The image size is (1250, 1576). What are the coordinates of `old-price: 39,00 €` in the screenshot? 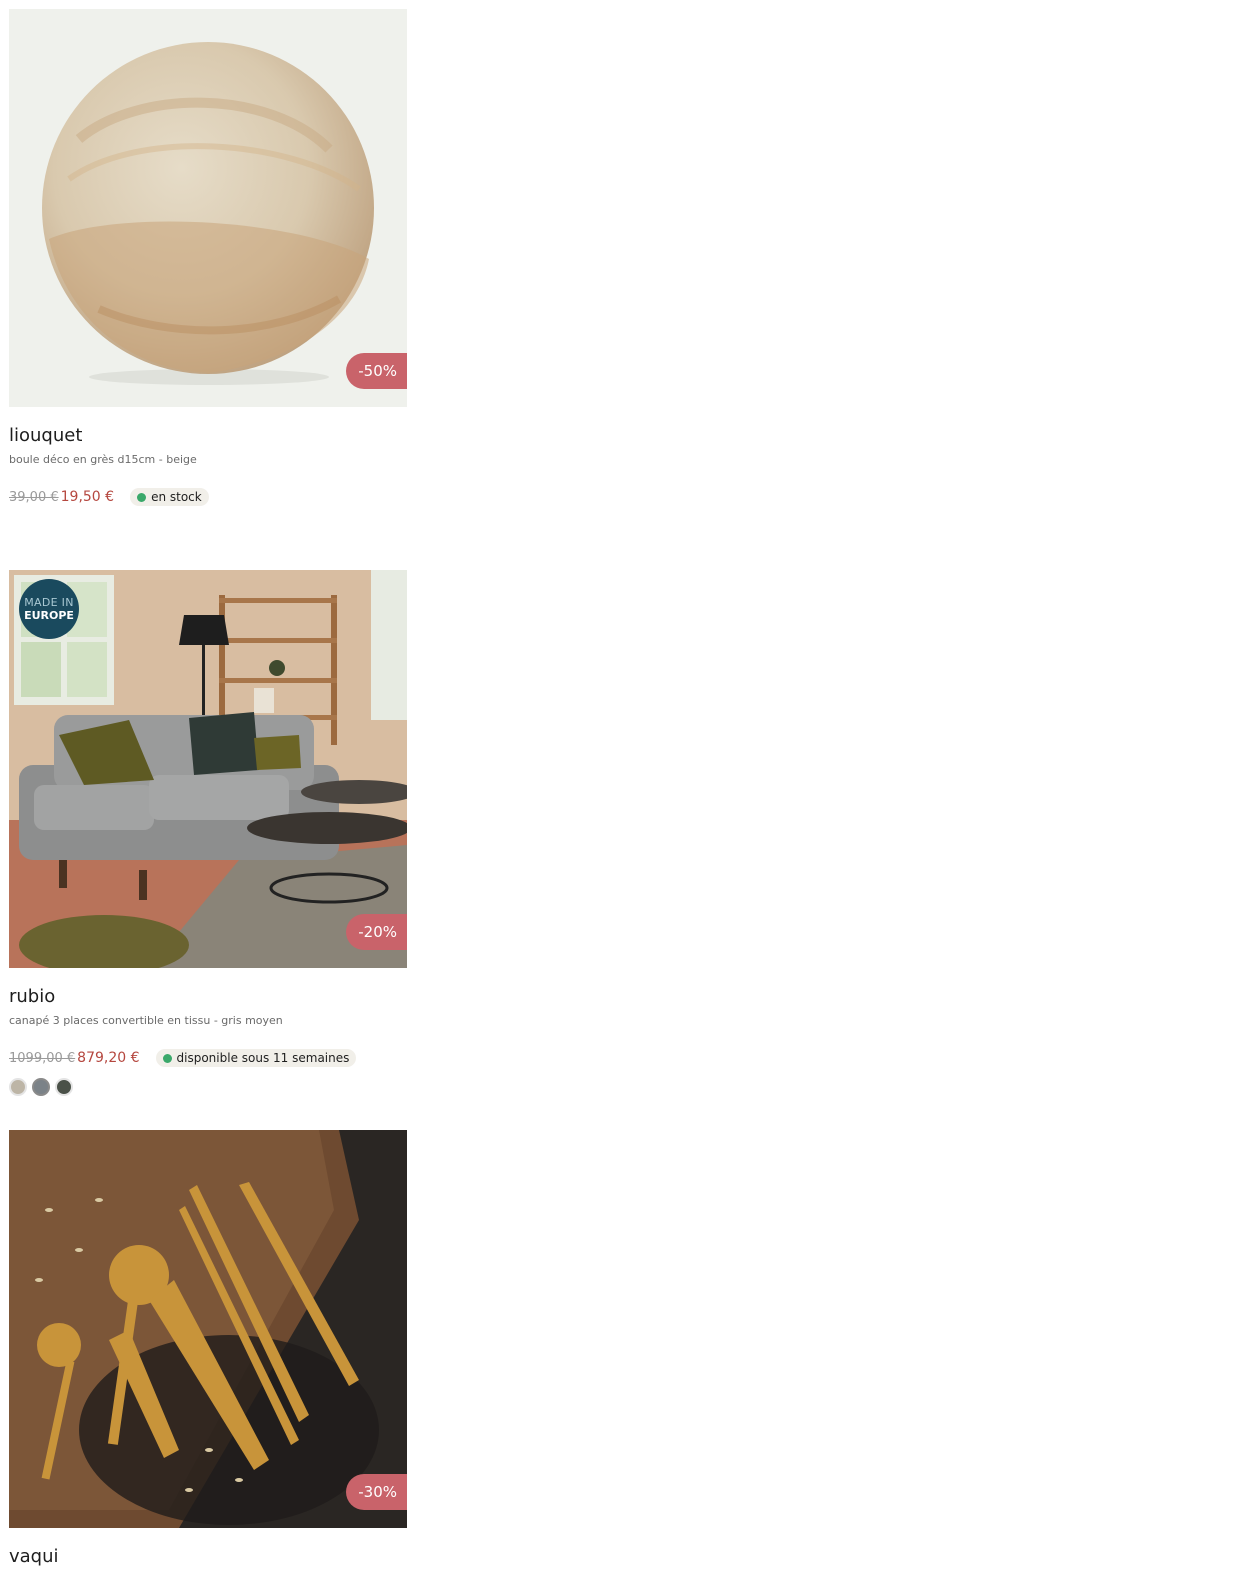 It's located at (34, 497).